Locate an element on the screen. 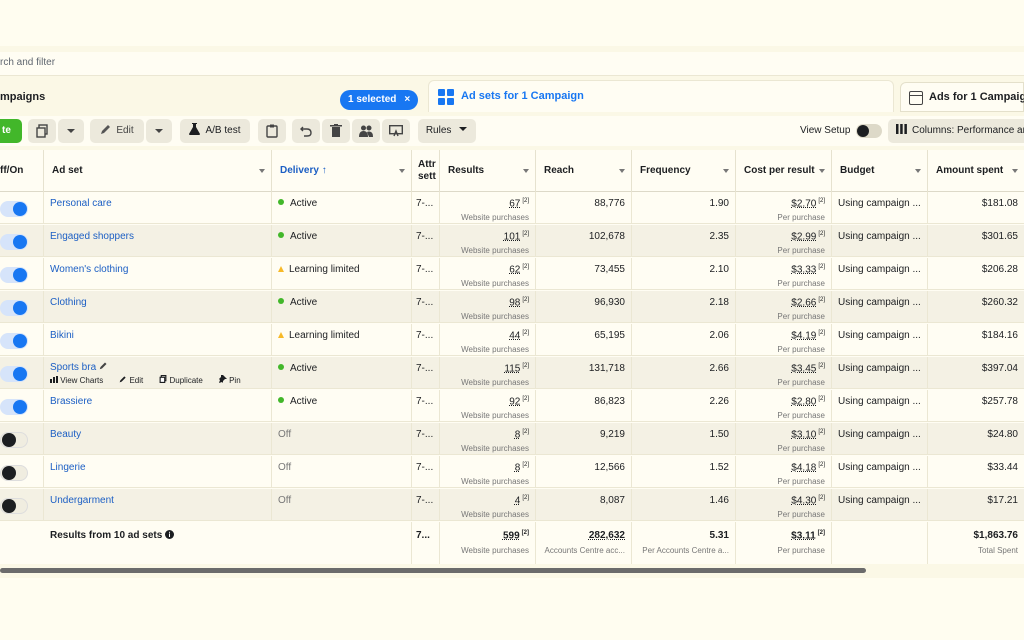 The image size is (1024, 640). col-onoff: ff/On is located at coordinates (22, 171).